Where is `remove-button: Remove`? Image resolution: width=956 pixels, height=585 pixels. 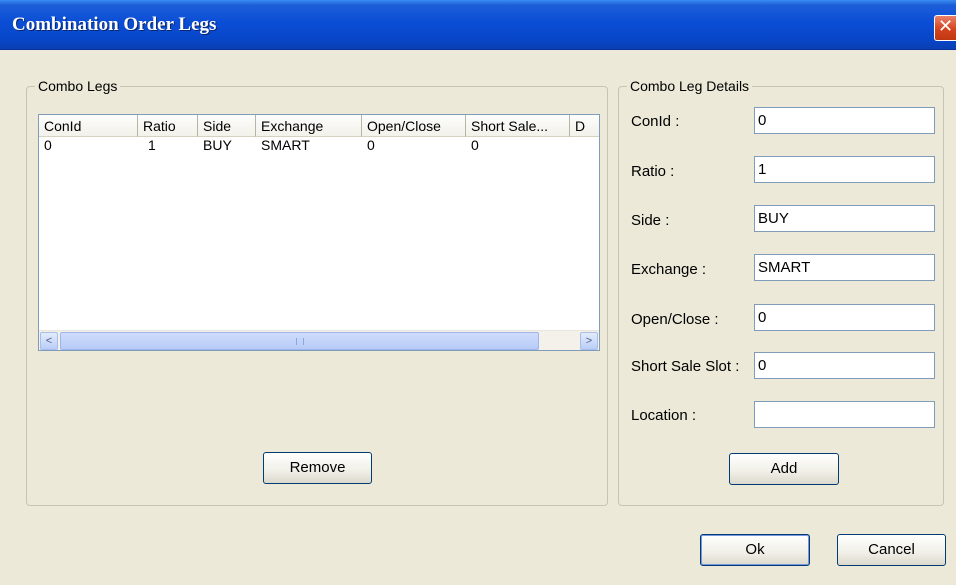 remove-button: Remove is located at coordinates (317, 468).